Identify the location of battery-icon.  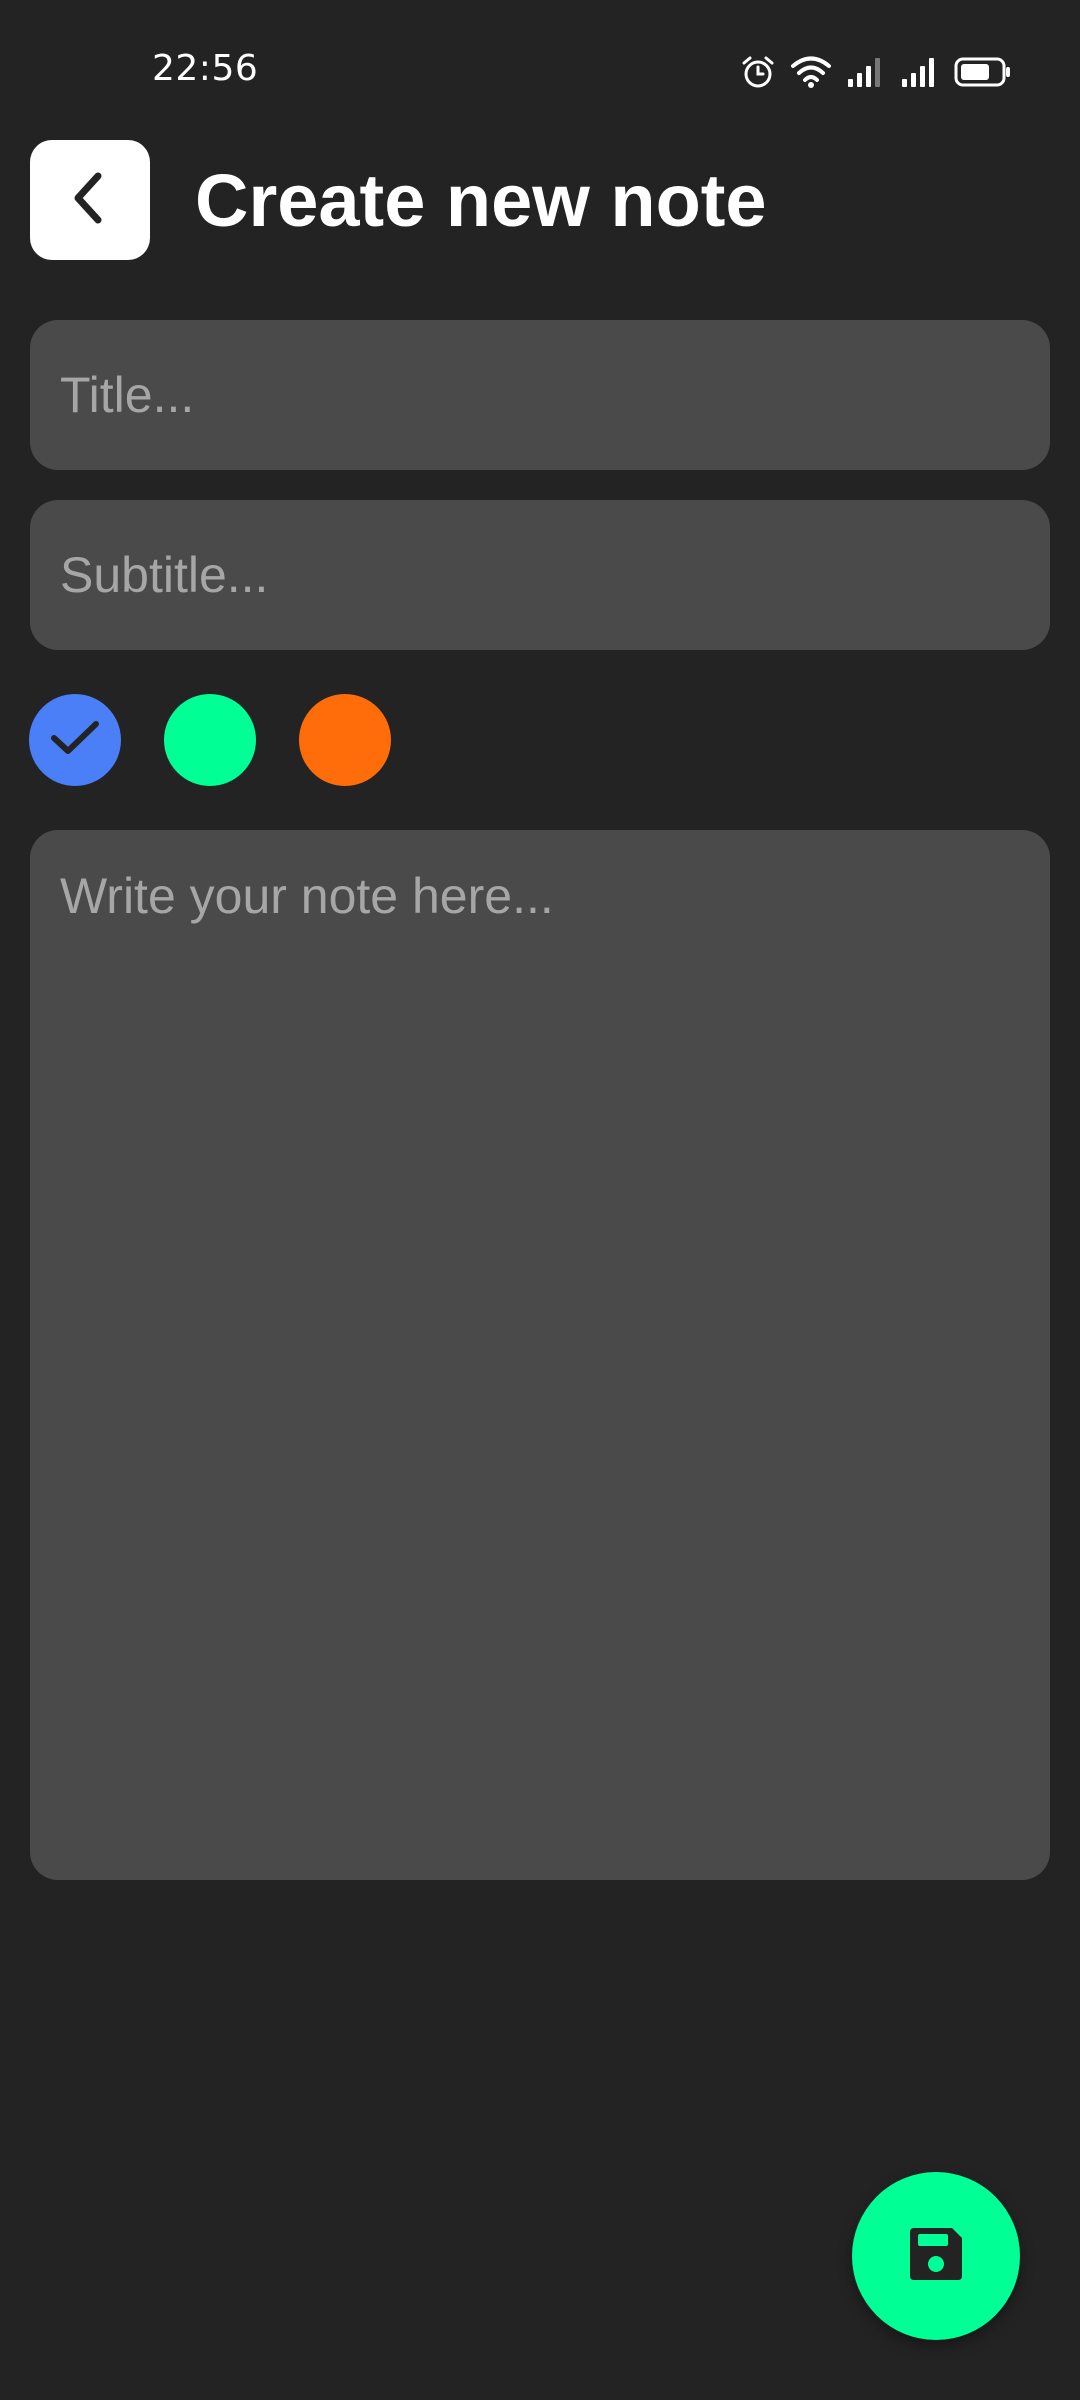
(983, 72).